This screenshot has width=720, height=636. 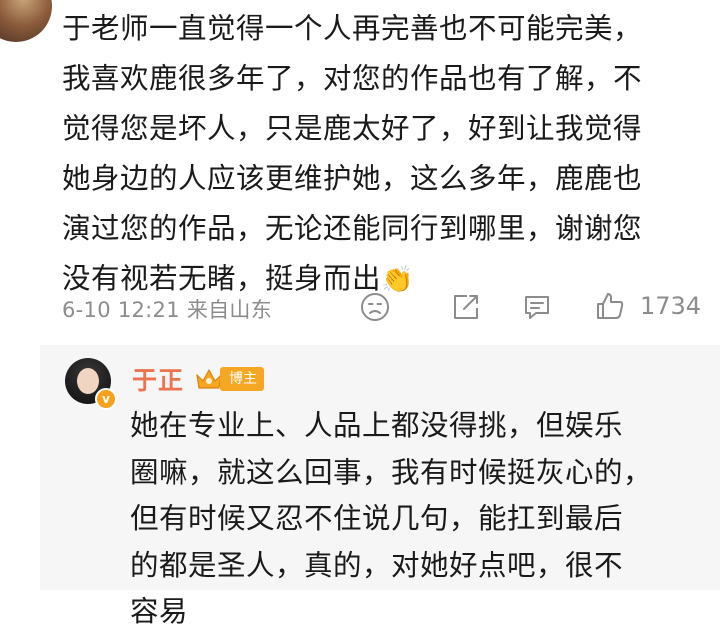 What do you see at coordinates (26, 21) in the screenshot?
I see `commenter-avatar` at bounding box center [26, 21].